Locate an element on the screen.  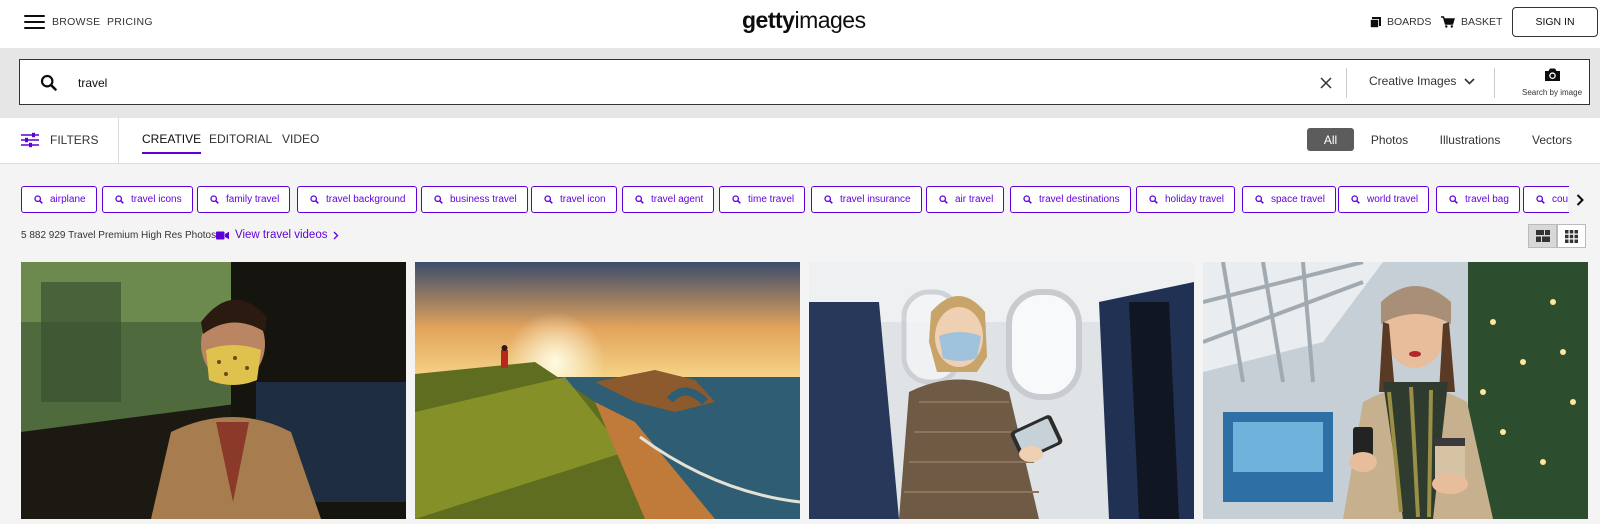
keyword-chip: family travel is located at coordinates (244, 199).